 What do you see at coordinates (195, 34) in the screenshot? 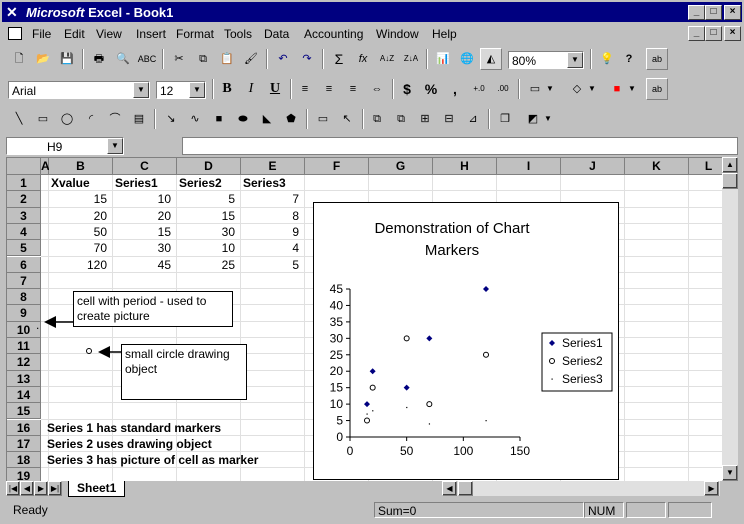
I see `menu-format: Format` at bounding box center [195, 34].